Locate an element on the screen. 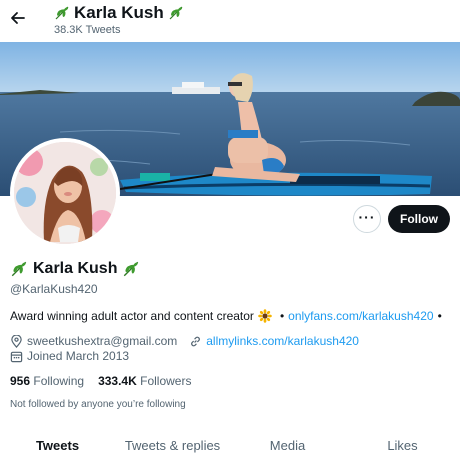 The height and width of the screenshot is (460, 460). link-icon is located at coordinates (196, 341).